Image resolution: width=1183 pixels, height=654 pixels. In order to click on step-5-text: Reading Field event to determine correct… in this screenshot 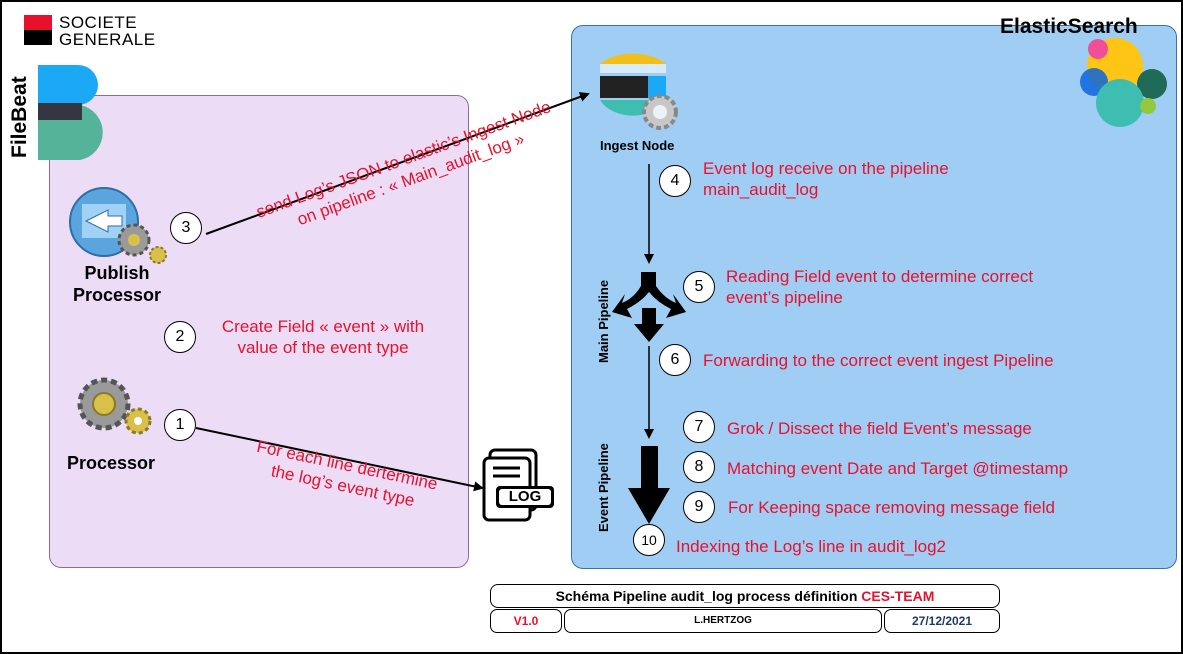, I will do `click(879, 287)`.